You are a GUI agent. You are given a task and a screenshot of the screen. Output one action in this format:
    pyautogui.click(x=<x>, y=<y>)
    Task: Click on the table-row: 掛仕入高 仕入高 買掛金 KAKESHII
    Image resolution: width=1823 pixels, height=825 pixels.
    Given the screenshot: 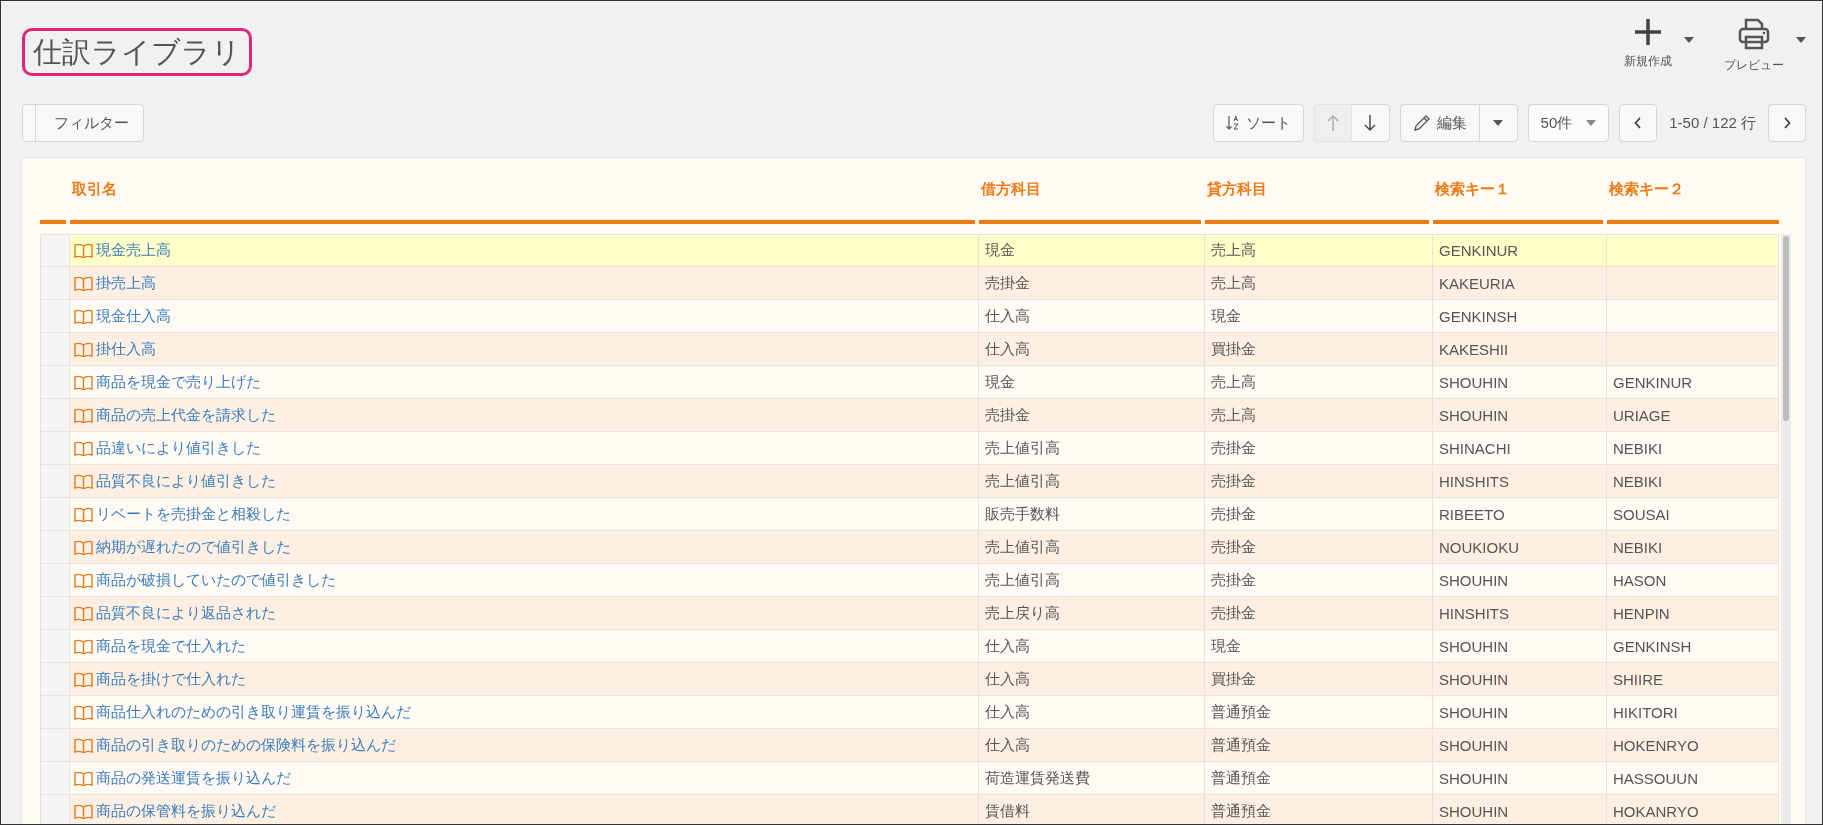 What is the action you would take?
    pyautogui.click(x=909, y=349)
    